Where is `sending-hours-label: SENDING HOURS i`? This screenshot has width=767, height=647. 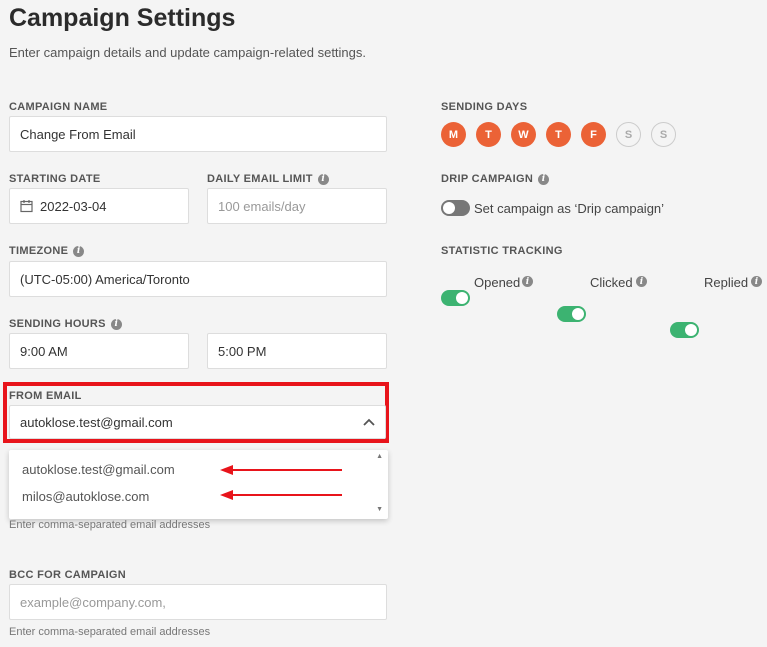
sending-hours-label: SENDING HOURS i is located at coordinates (65, 324).